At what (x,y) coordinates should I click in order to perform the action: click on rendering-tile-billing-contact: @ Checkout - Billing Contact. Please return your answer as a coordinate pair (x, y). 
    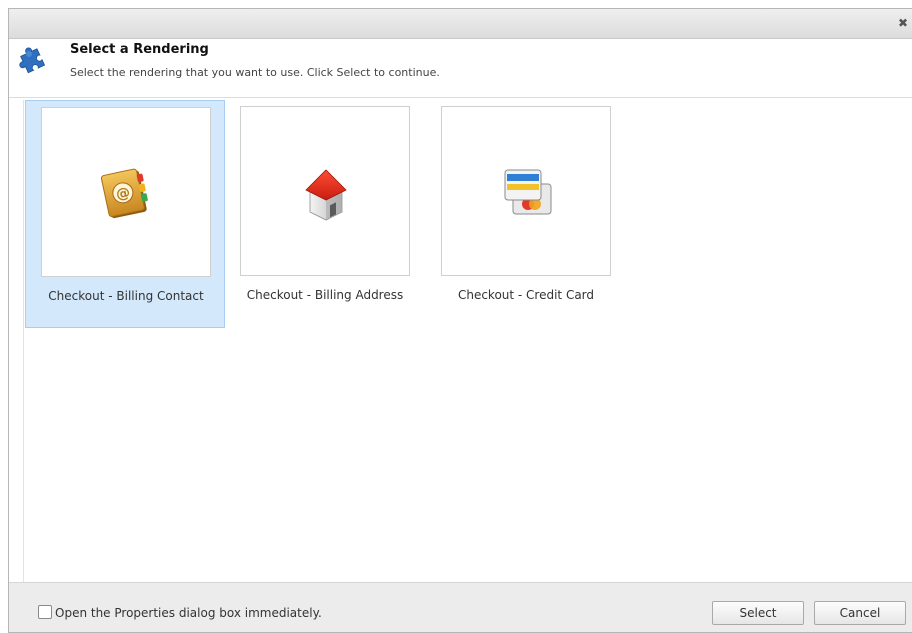
    Looking at the image, I should click on (125, 214).